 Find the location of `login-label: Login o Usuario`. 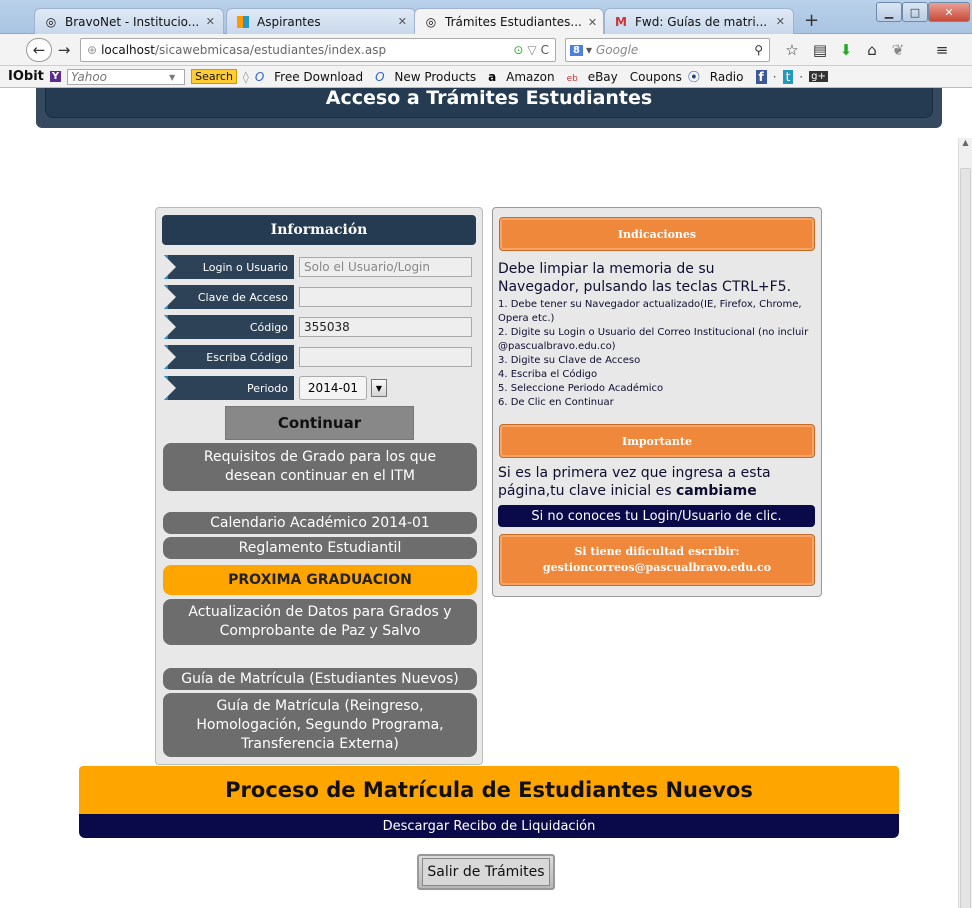

login-label: Login o Usuario is located at coordinates (229, 267).